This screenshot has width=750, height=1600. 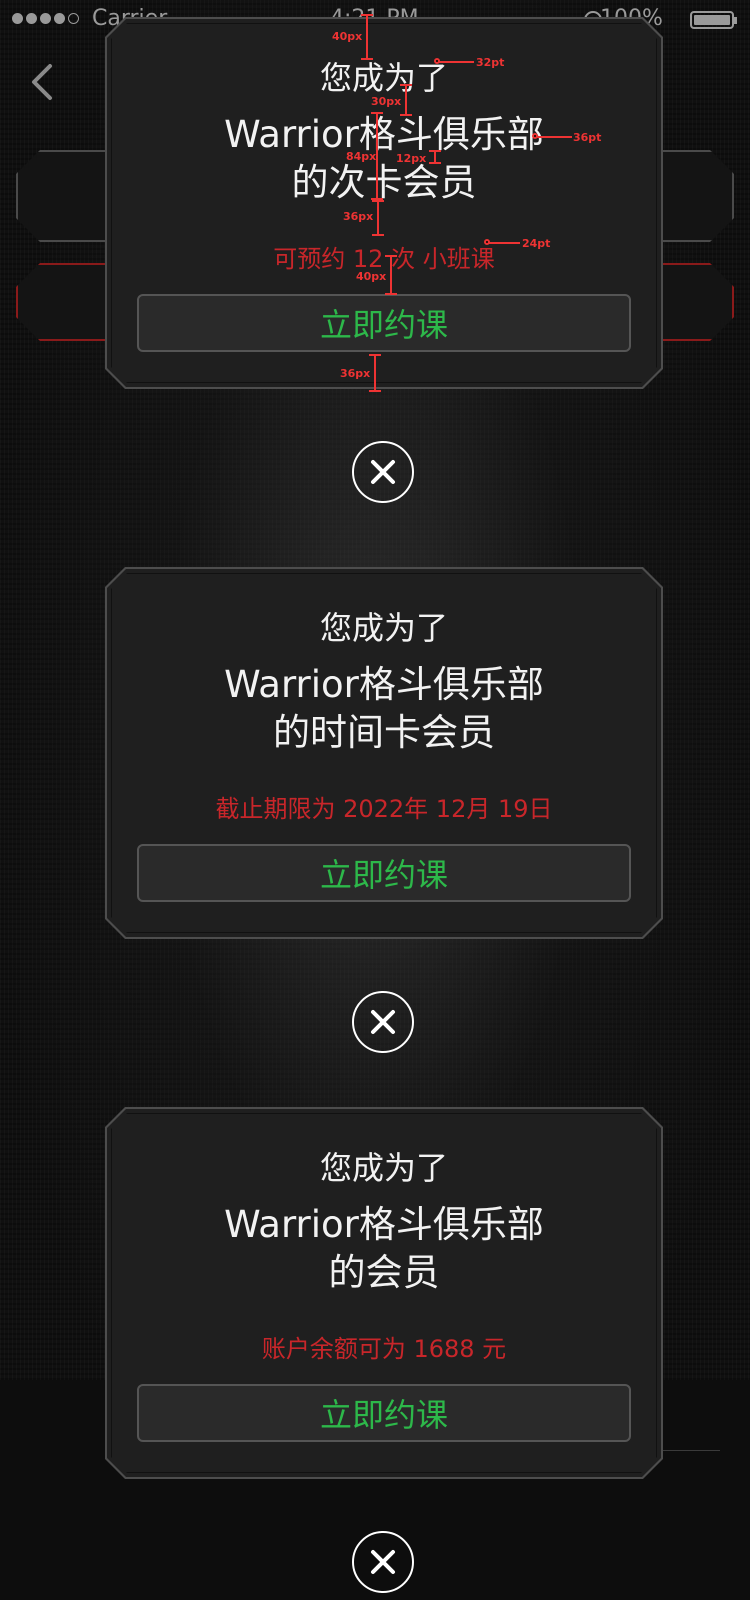 I want to click on membership-detail: 账户余额可为 1688 元, so click(x=384, y=1349).